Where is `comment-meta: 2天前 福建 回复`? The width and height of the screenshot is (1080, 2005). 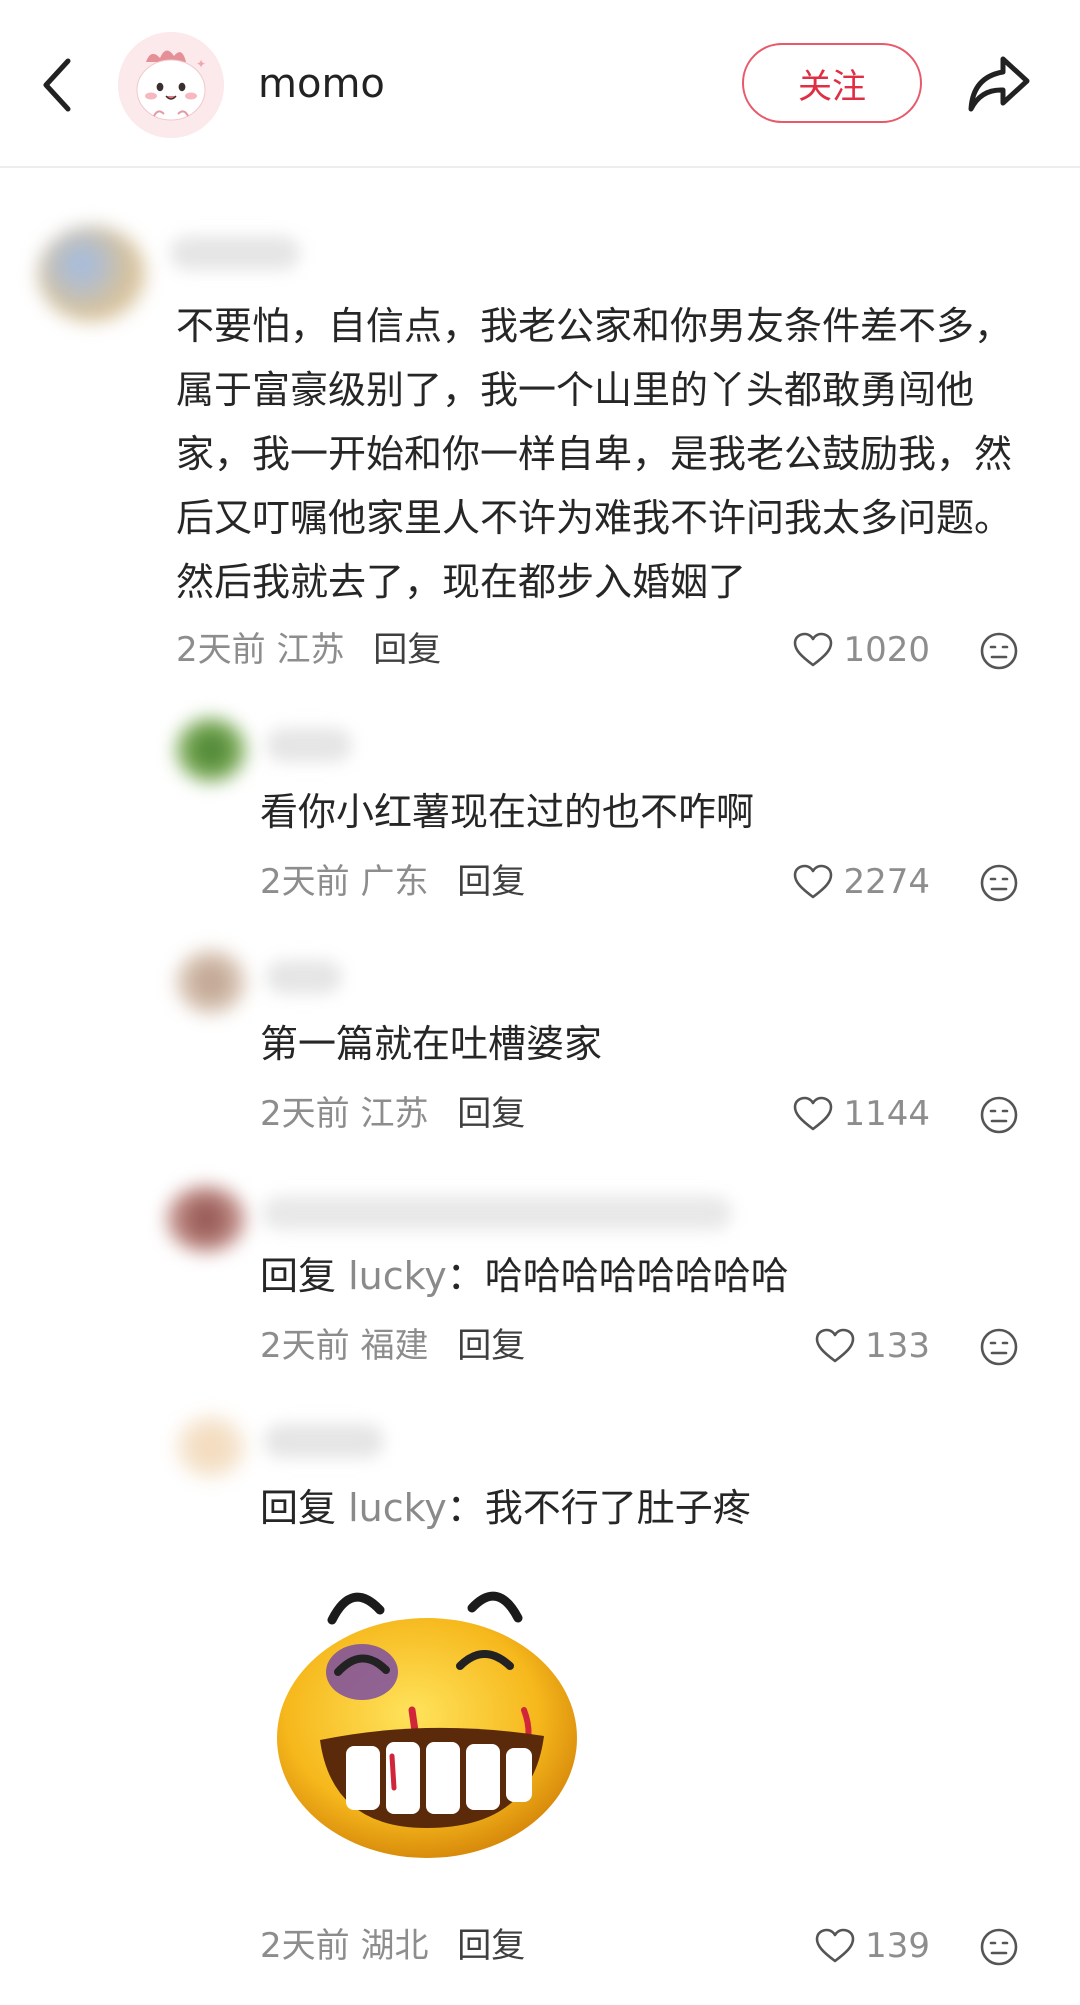 comment-meta: 2天前 福建 回复 is located at coordinates (392, 1346).